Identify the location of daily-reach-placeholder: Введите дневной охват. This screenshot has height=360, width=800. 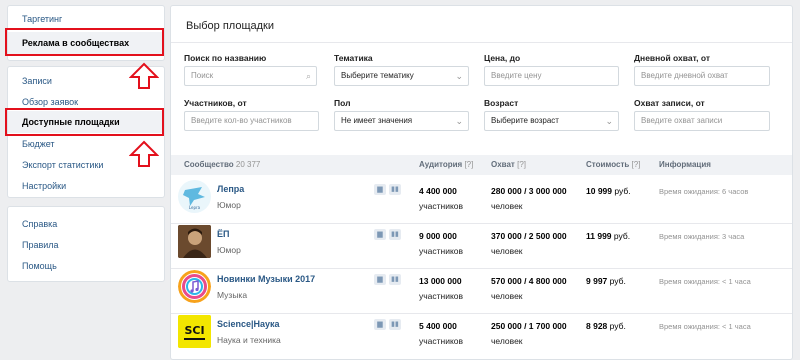
(684, 75).